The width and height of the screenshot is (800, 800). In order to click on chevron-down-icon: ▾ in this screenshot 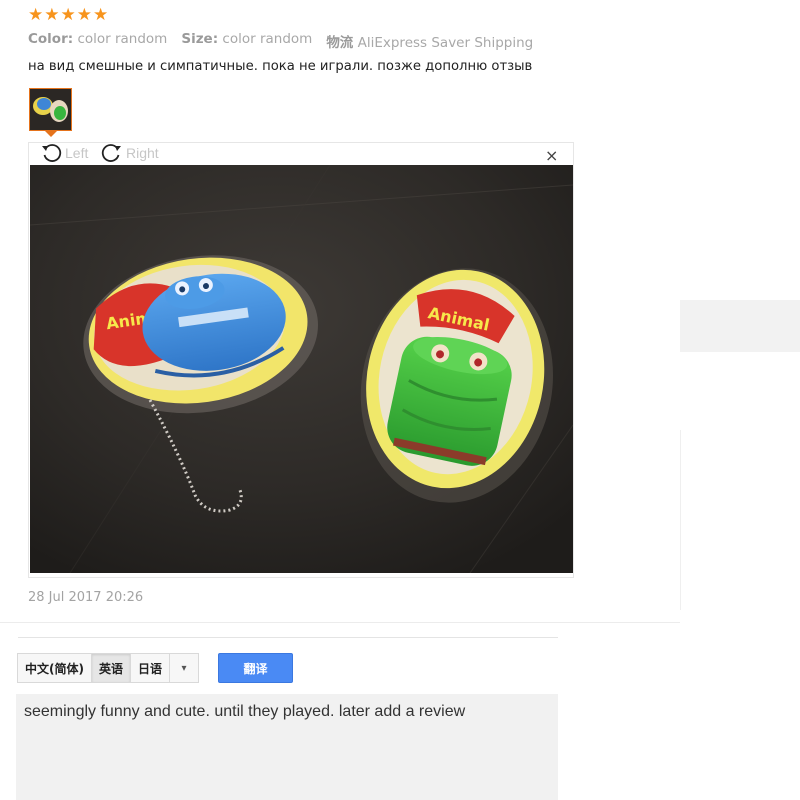, I will do `click(184, 668)`.